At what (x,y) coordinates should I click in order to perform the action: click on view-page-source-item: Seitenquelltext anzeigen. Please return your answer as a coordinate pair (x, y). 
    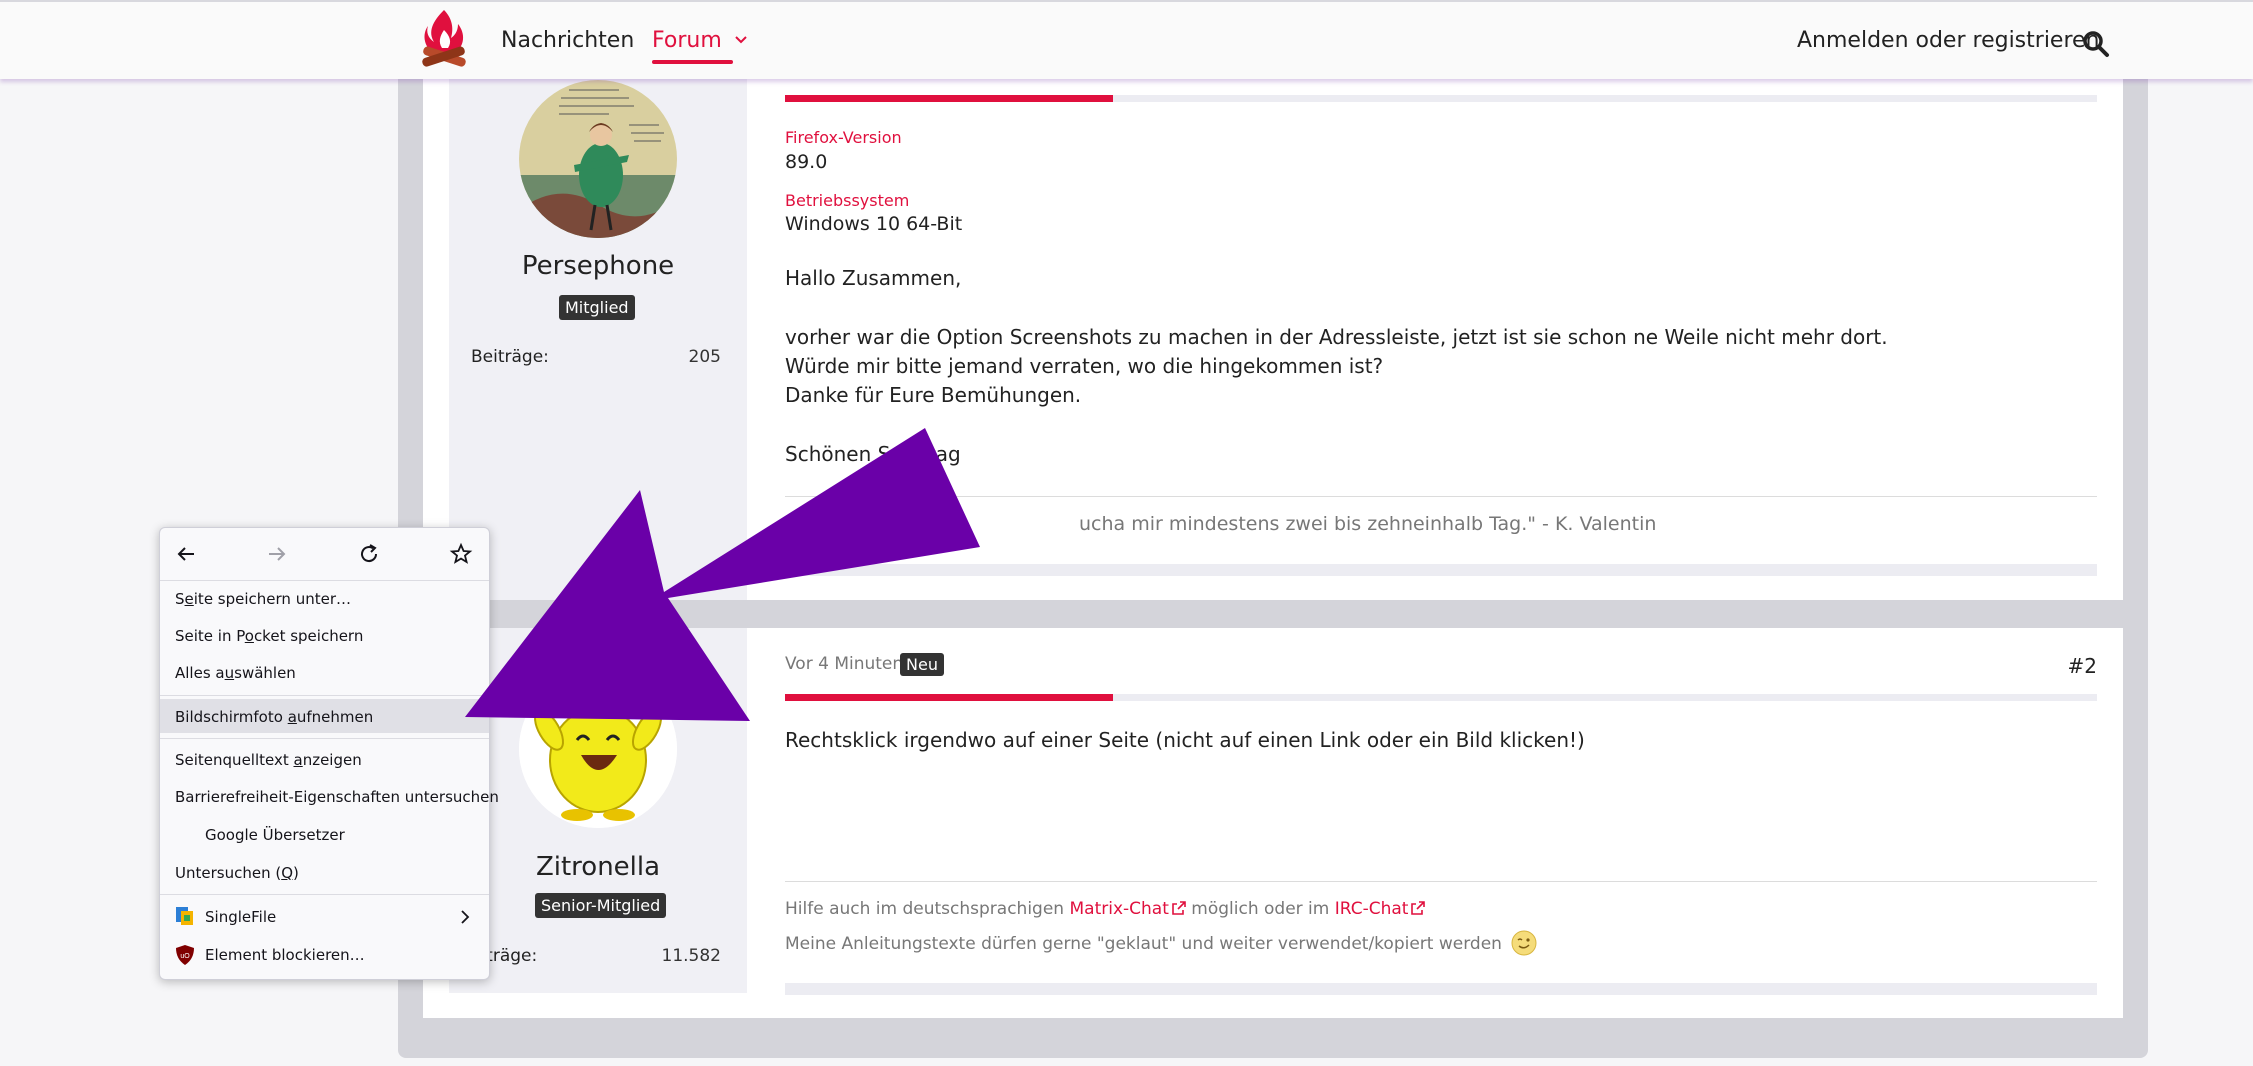
    Looking at the image, I should click on (268, 760).